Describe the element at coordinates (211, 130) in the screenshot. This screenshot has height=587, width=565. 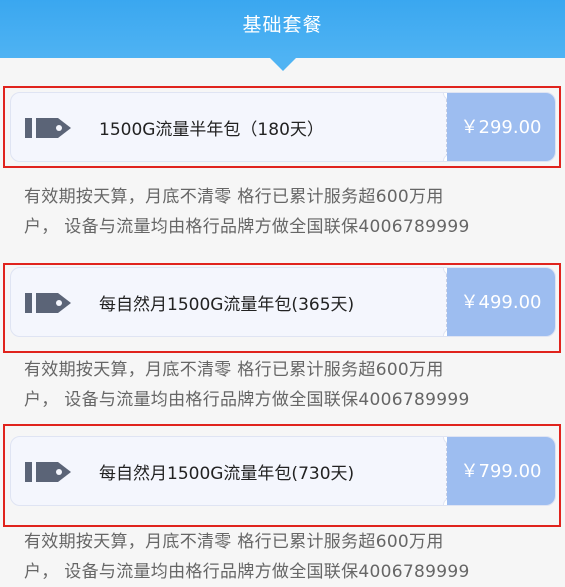
I see `package-name: 1500G流量半年包（180天）` at that location.